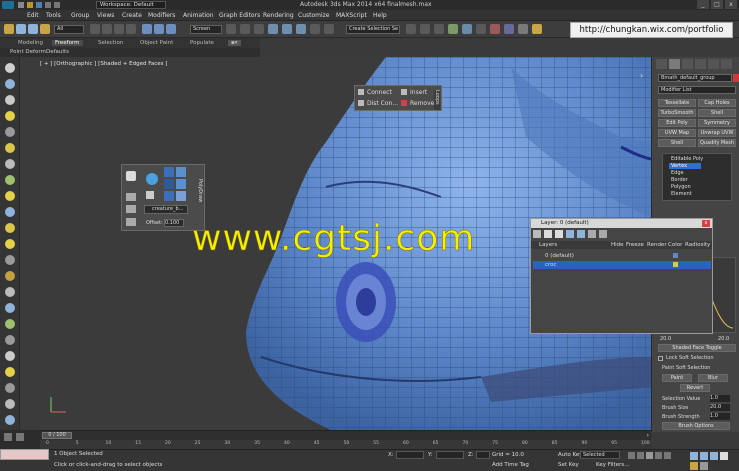  I want to click on brush-options-button: Brush Options, so click(696, 426).